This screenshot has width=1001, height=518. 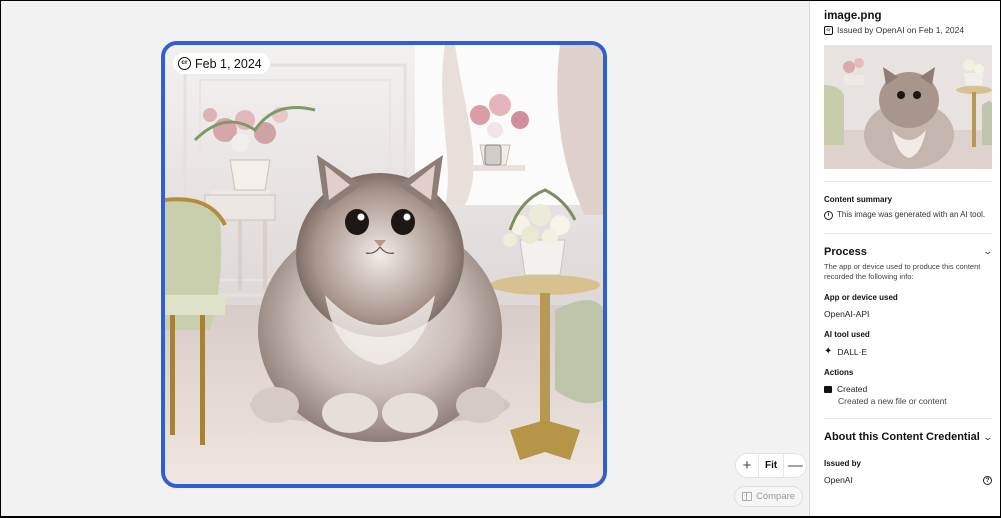 I want to click on compare-button: Compare, so click(x=769, y=496).